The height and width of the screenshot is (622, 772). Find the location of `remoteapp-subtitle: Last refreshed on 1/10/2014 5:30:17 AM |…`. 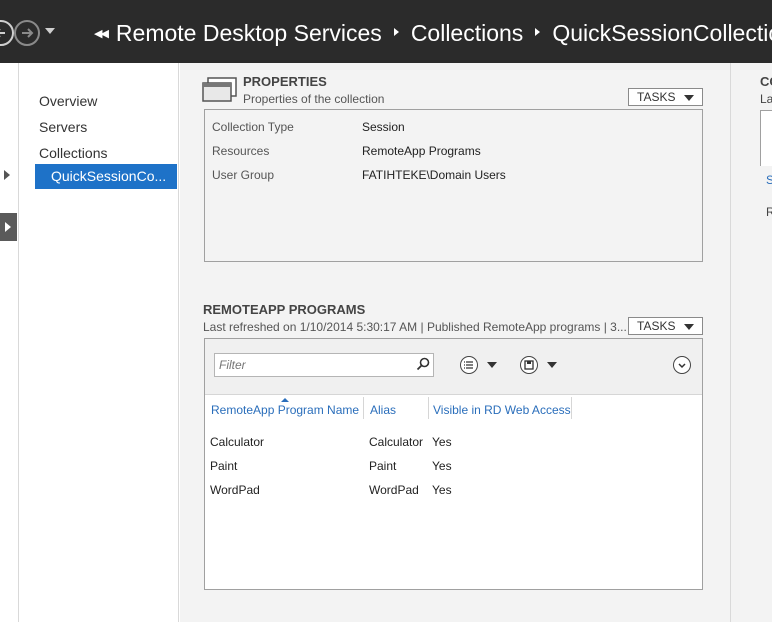

remoteapp-subtitle: Last refreshed on 1/10/2014 5:30:17 AM |… is located at coordinates (415, 327).